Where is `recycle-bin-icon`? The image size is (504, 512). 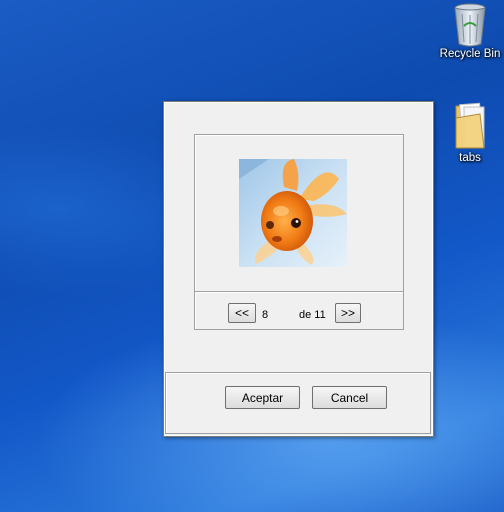
recycle-bin-icon is located at coordinates (470, 25).